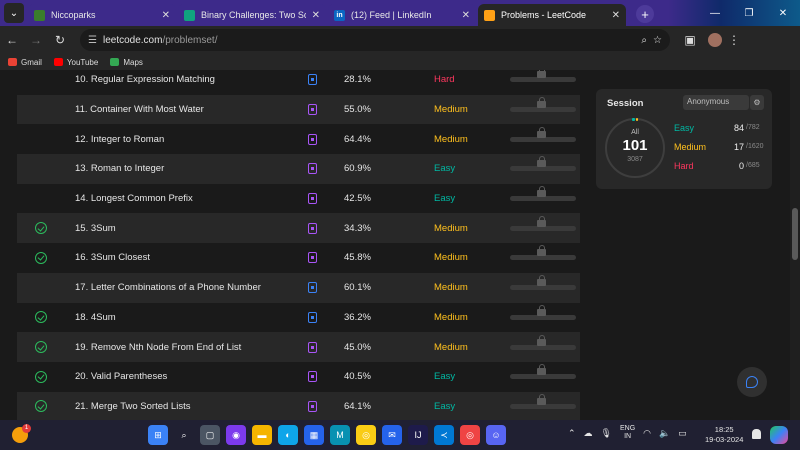 This screenshot has width=800, height=450. I want to click on page-scrollbar, so click(795, 245).